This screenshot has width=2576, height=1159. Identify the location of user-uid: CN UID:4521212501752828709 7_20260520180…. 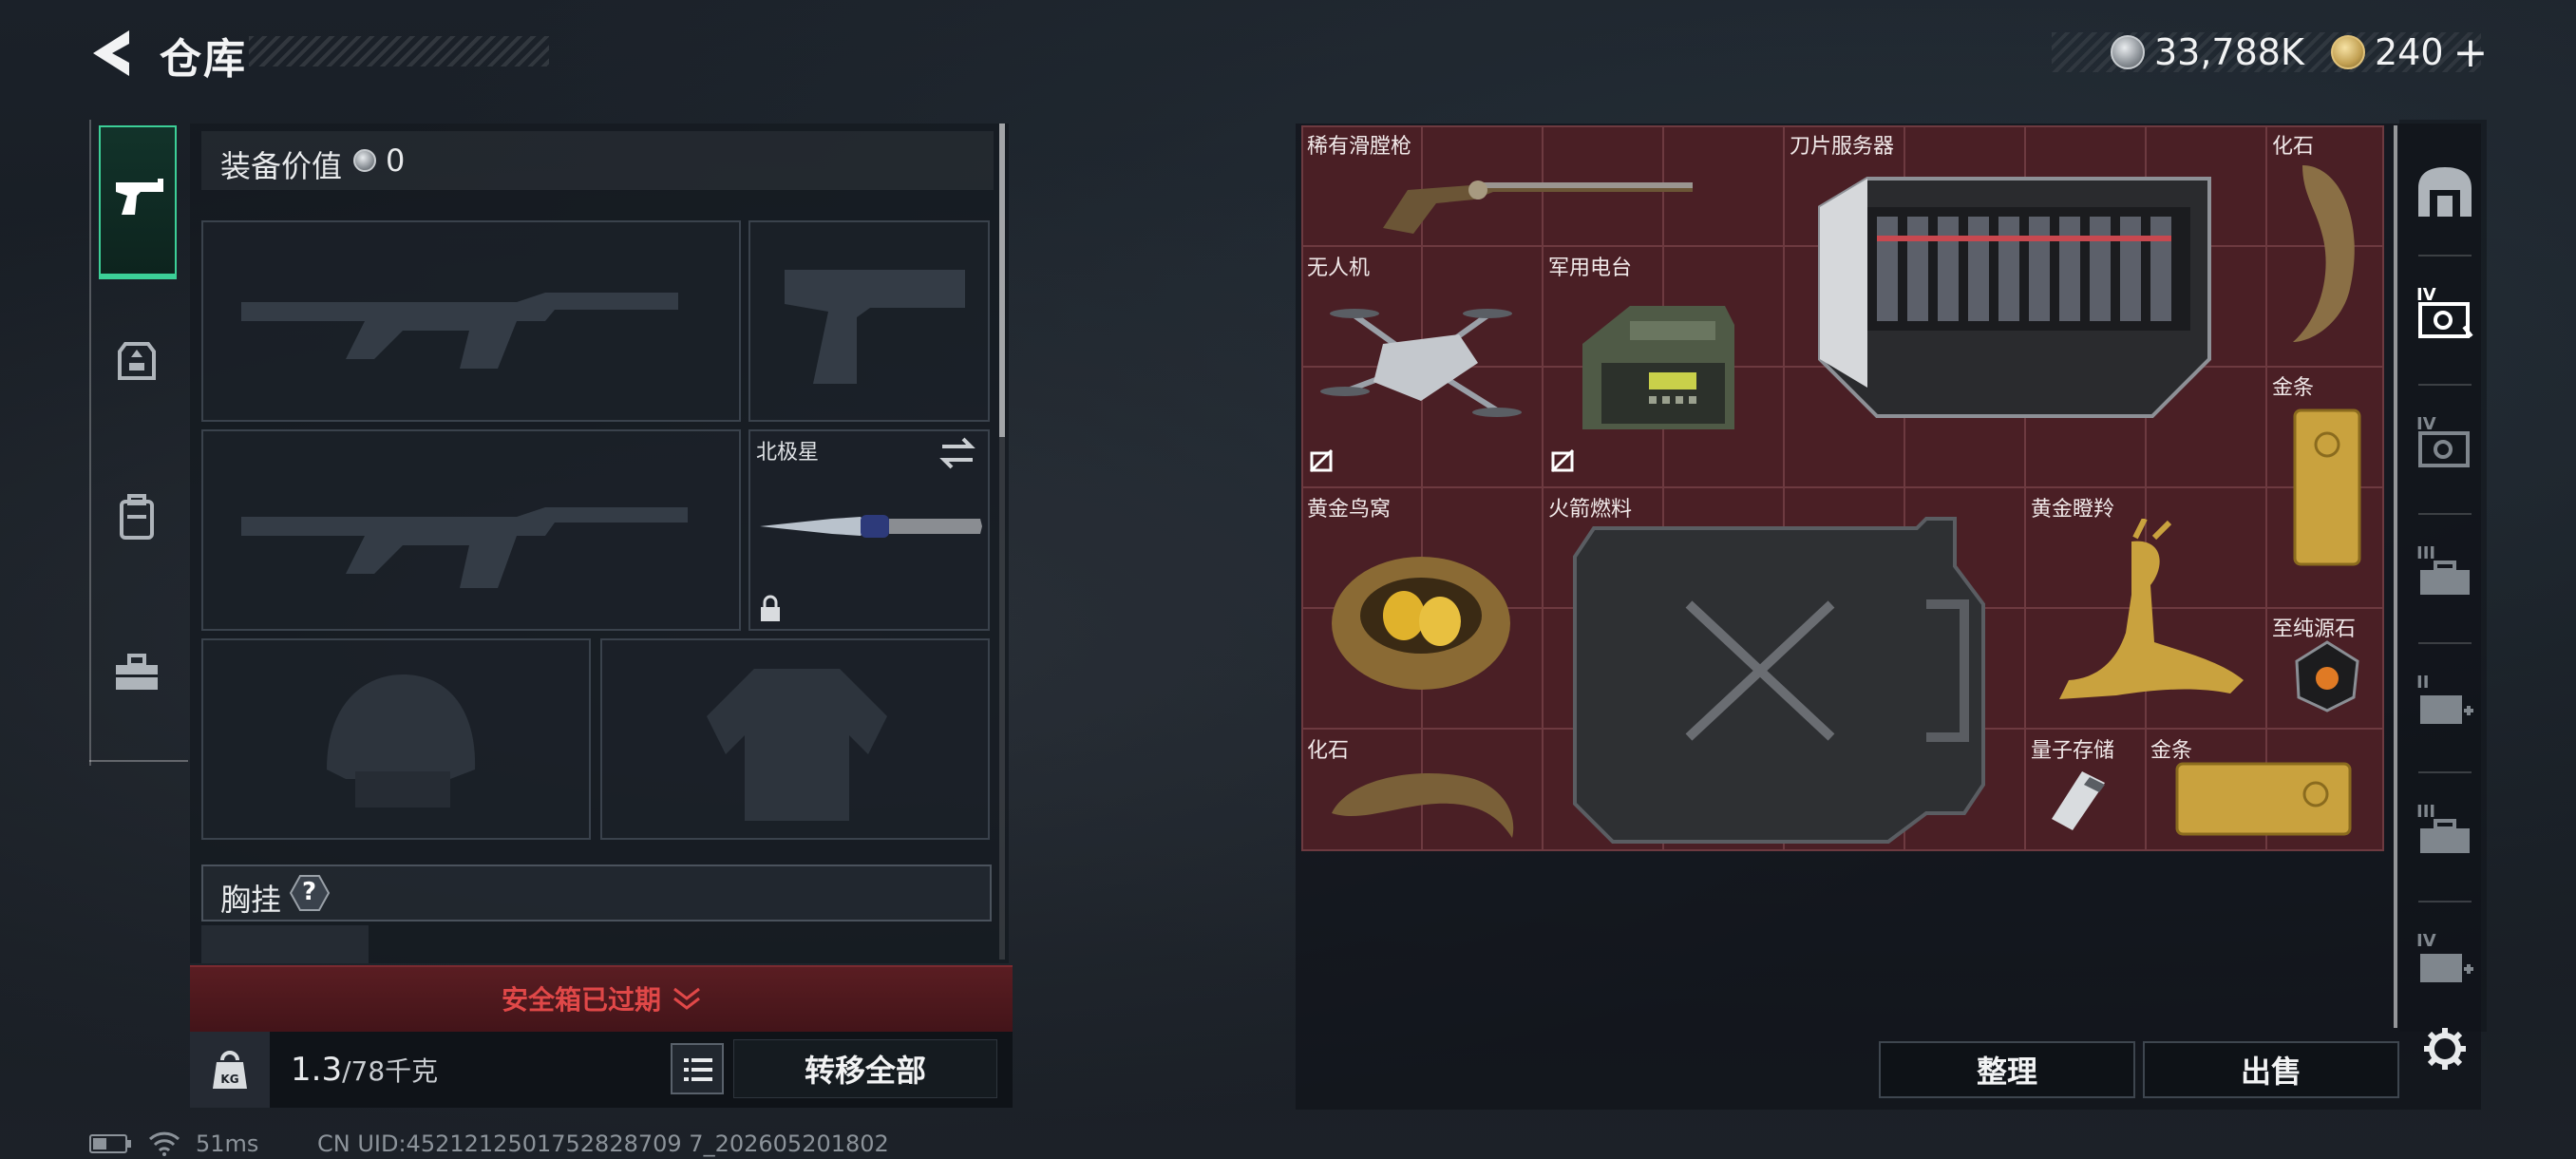
(603, 1143).